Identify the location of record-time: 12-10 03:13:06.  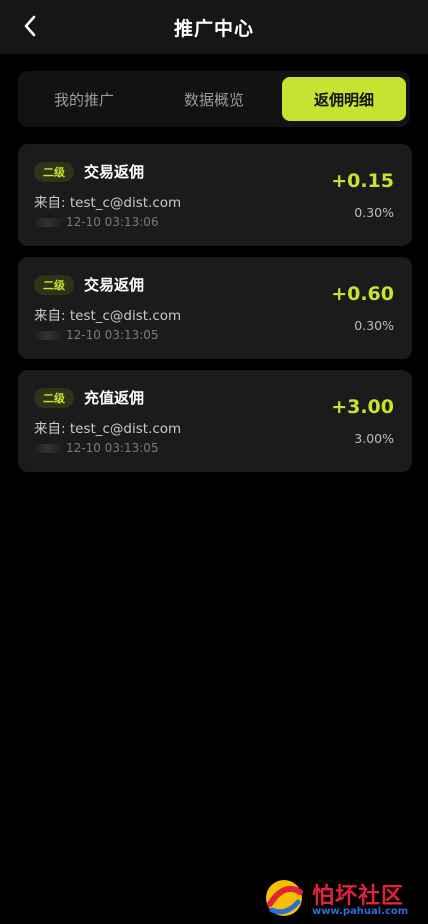
(112, 222).